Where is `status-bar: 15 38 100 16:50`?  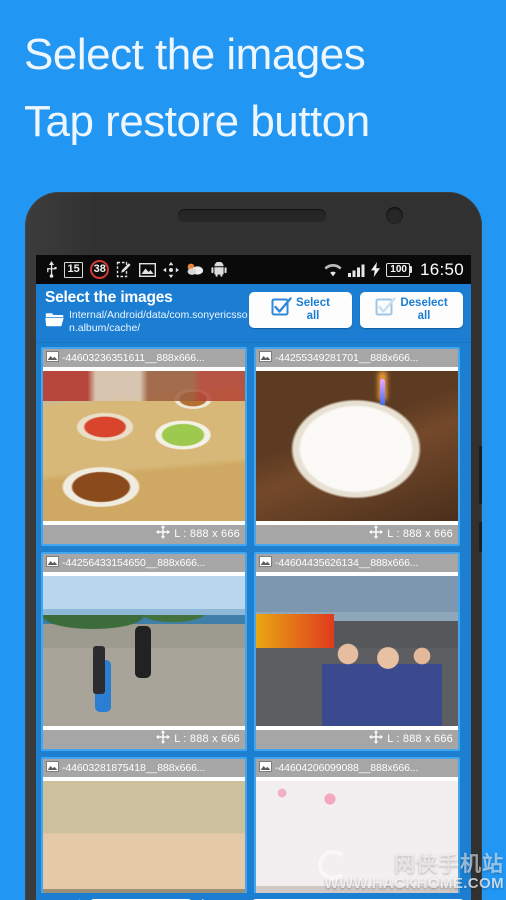
status-bar: 15 38 100 16:50 is located at coordinates (253, 269).